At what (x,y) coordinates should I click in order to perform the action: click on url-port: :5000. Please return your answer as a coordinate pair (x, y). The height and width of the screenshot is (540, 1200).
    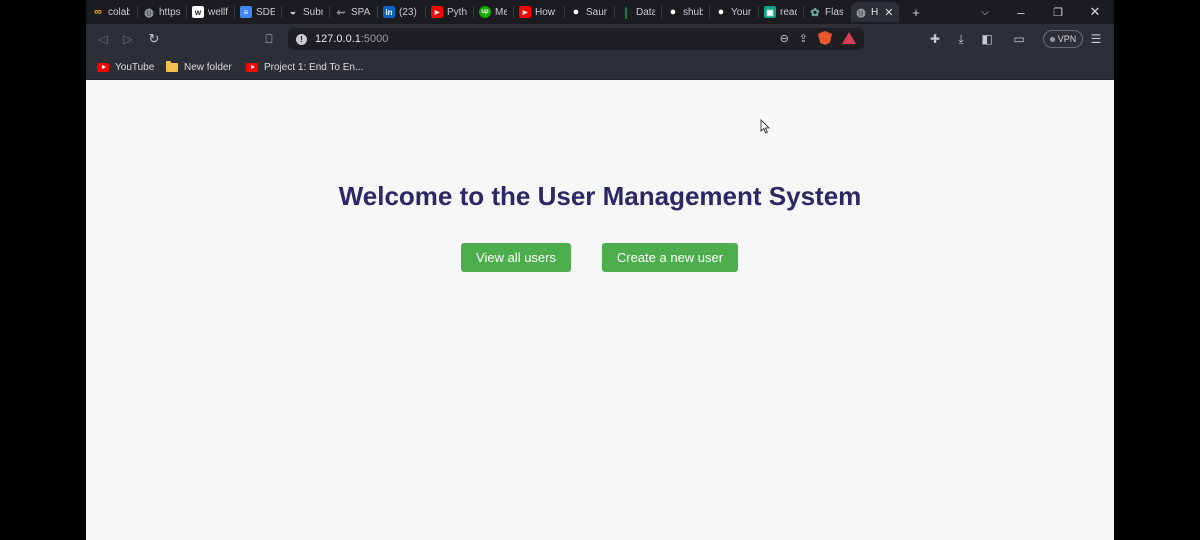
    Looking at the image, I should click on (374, 39).